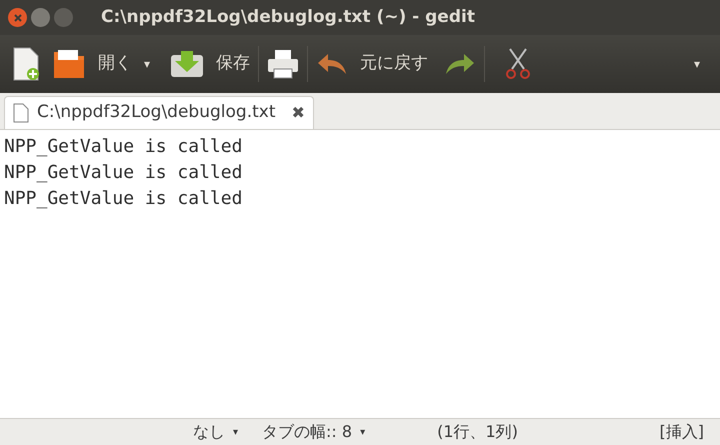 The image size is (720, 445). I want to click on save-button: 保存, so click(210, 64).